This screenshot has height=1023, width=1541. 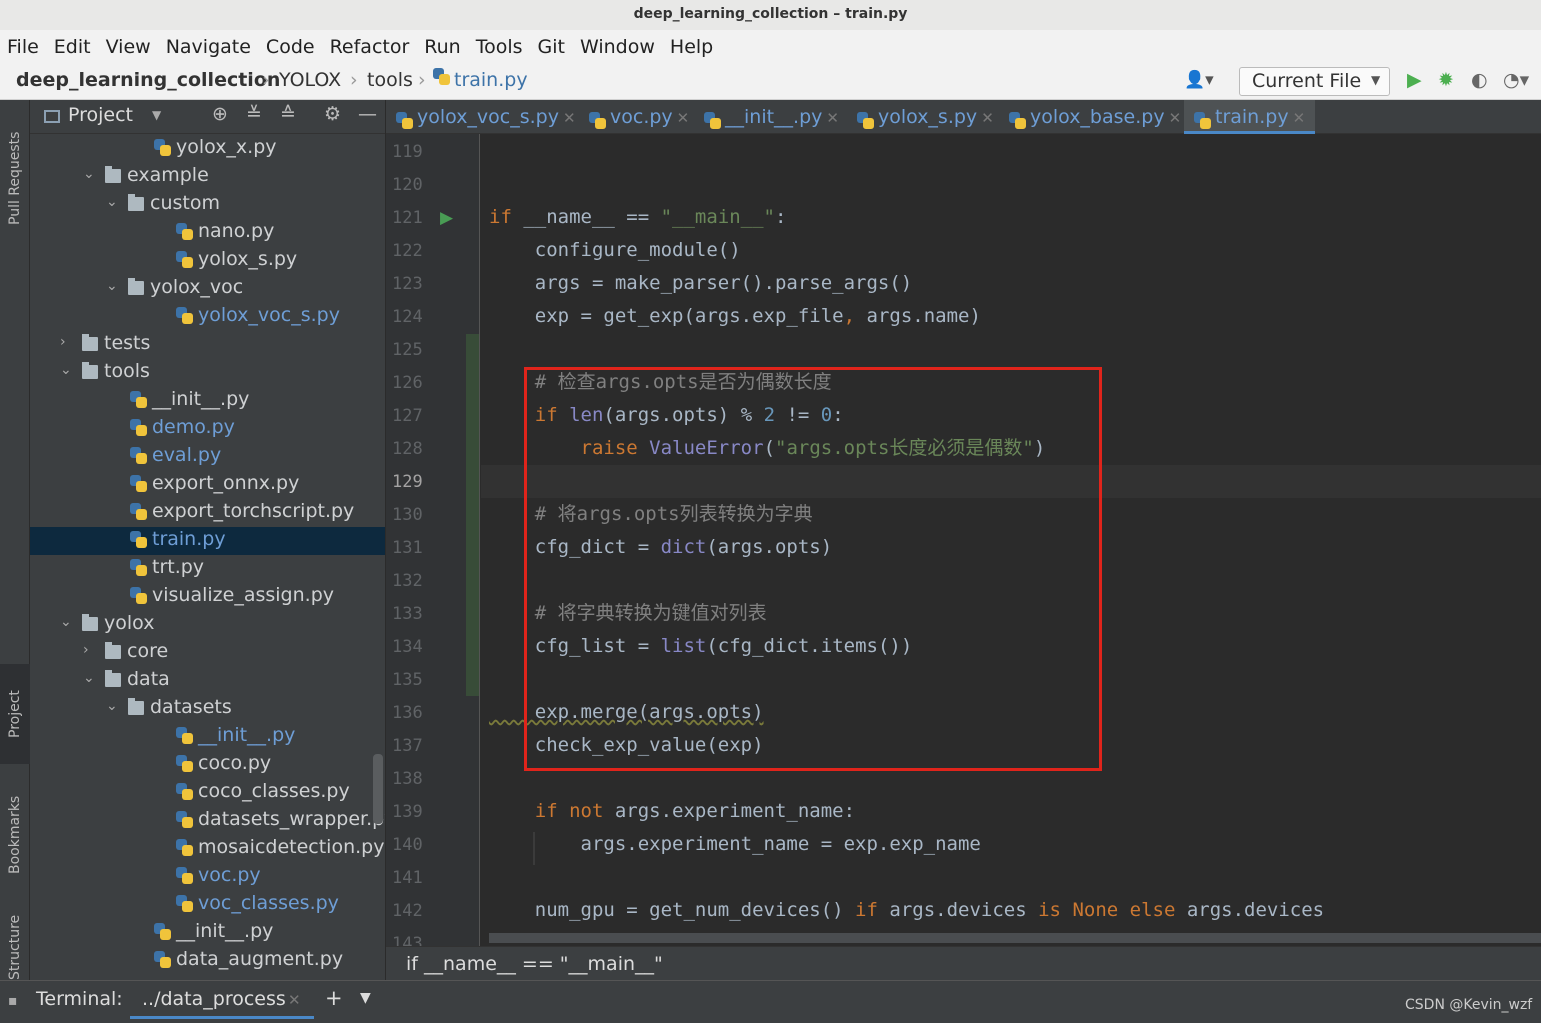 I want to click on tree-item: › core, so click(x=207, y=653).